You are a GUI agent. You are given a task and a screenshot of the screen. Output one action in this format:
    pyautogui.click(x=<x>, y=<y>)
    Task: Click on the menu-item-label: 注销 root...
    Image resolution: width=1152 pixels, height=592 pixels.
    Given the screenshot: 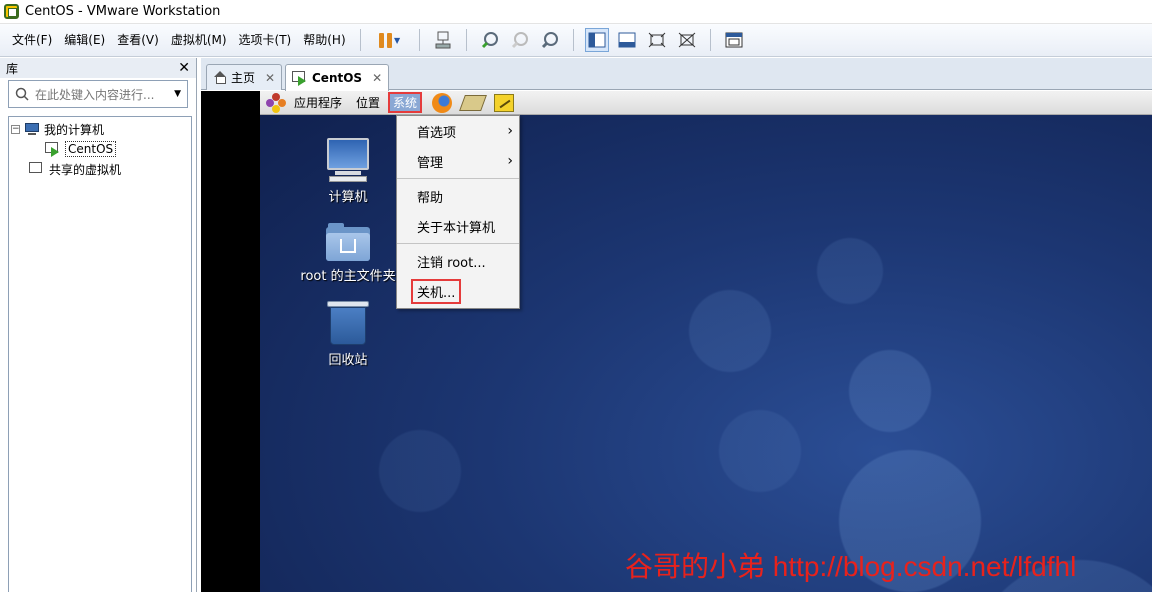 What is the action you would take?
    pyautogui.click(x=451, y=263)
    